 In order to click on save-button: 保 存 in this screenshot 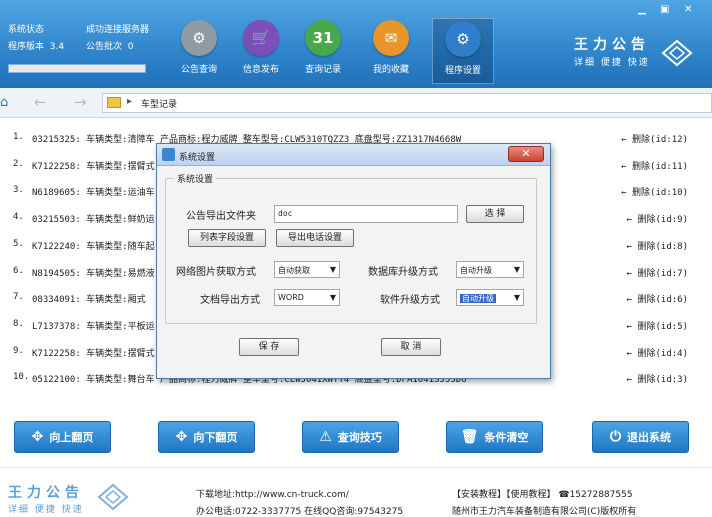, I will do `click(269, 347)`.